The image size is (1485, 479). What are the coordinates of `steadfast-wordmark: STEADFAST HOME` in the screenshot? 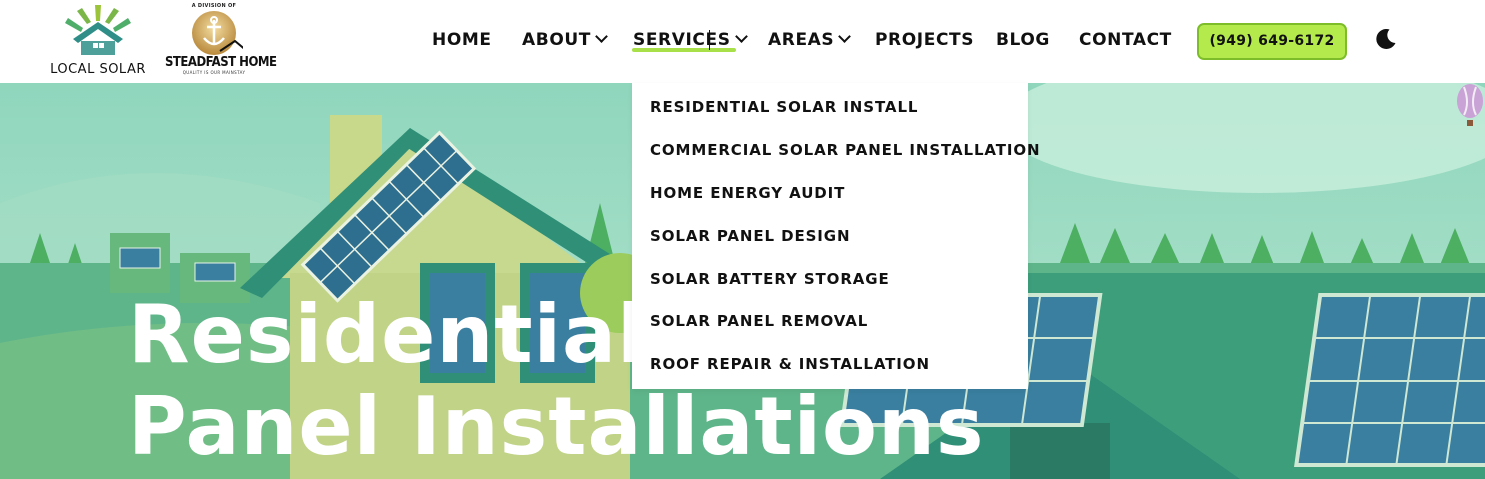 It's located at (221, 62).